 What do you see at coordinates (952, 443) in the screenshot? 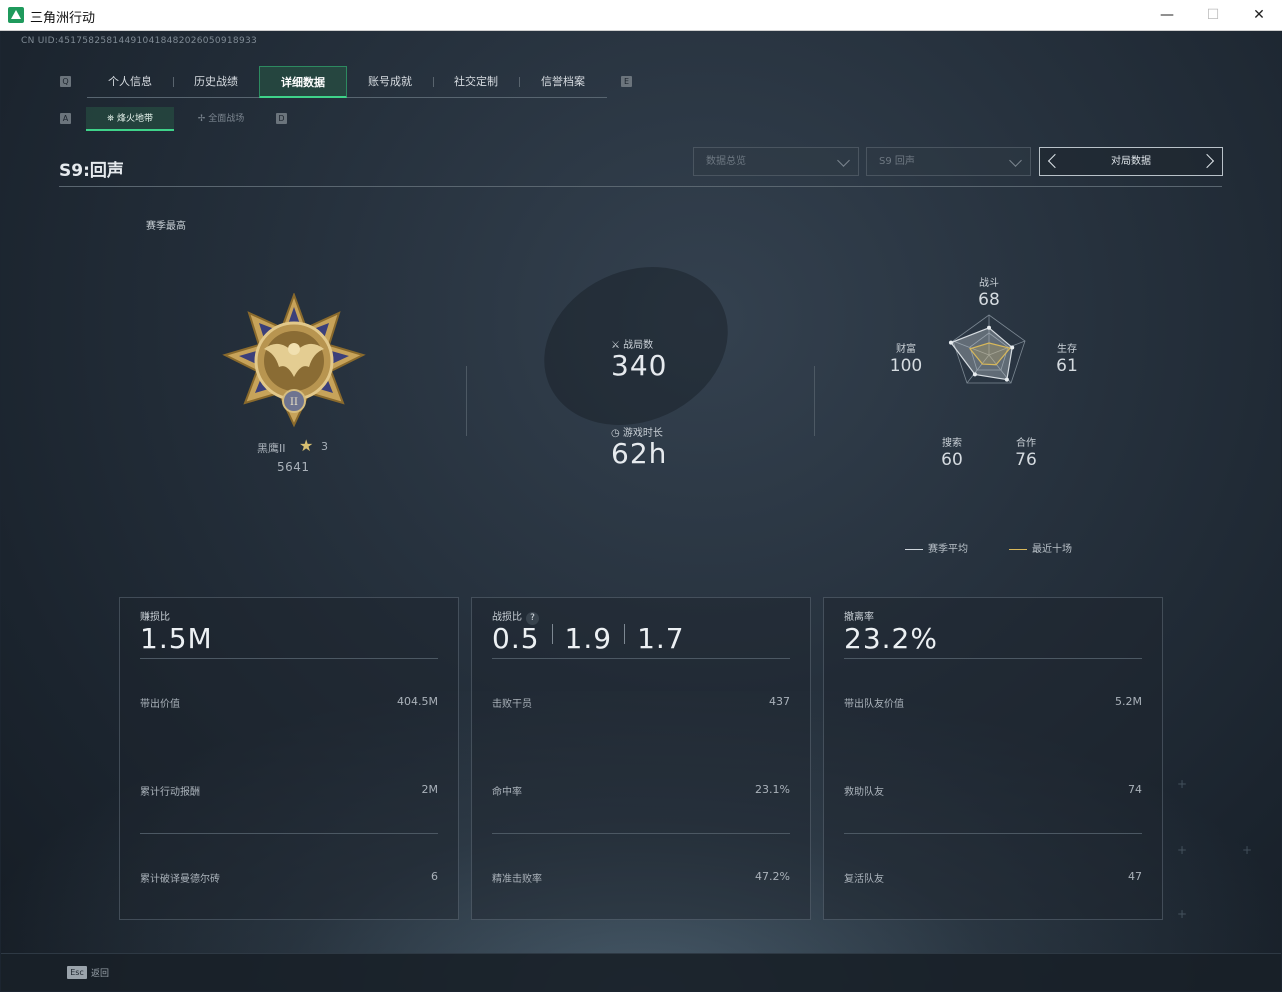
I see `radar-search-label: 搜索` at bounding box center [952, 443].